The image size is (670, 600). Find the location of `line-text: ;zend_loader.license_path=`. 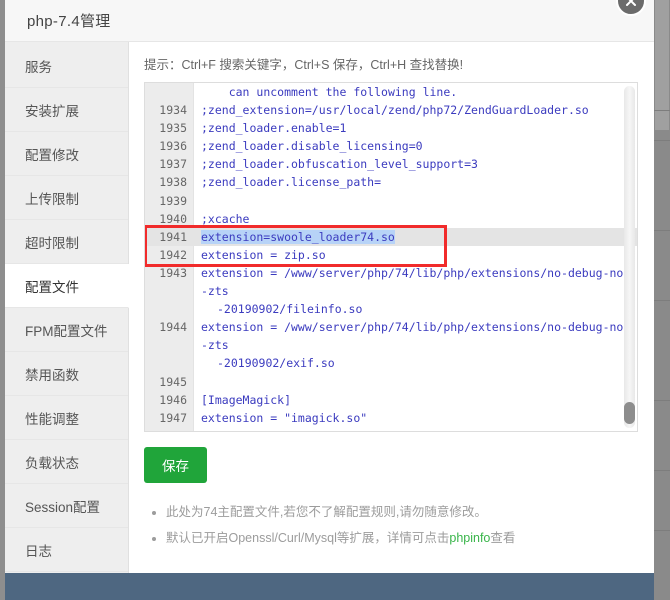

line-text: ;zend_loader.license_path= is located at coordinates (415, 182).